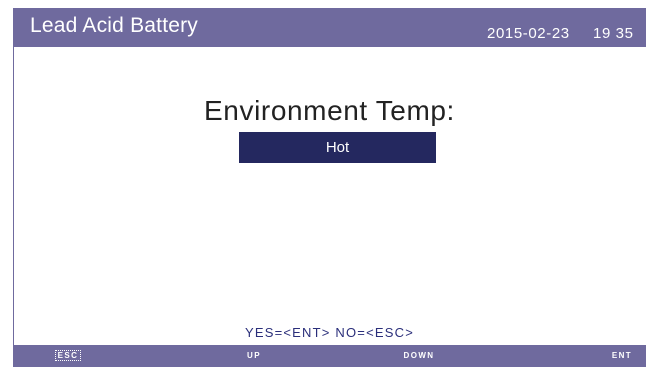  What do you see at coordinates (419, 356) in the screenshot?
I see `down-key: DOWN` at bounding box center [419, 356].